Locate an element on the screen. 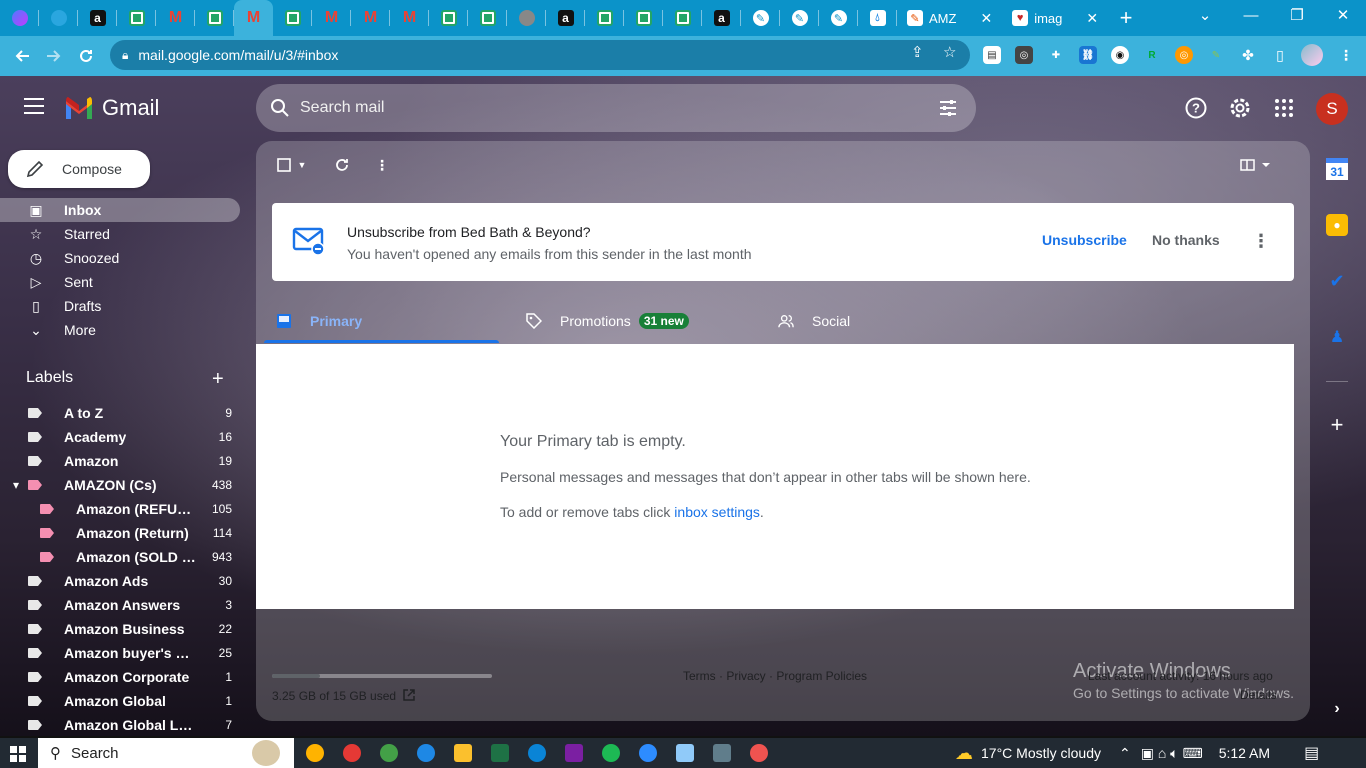 The image size is (1366, 768). extension-icon: ▤ is located at coordinates (992, 55).